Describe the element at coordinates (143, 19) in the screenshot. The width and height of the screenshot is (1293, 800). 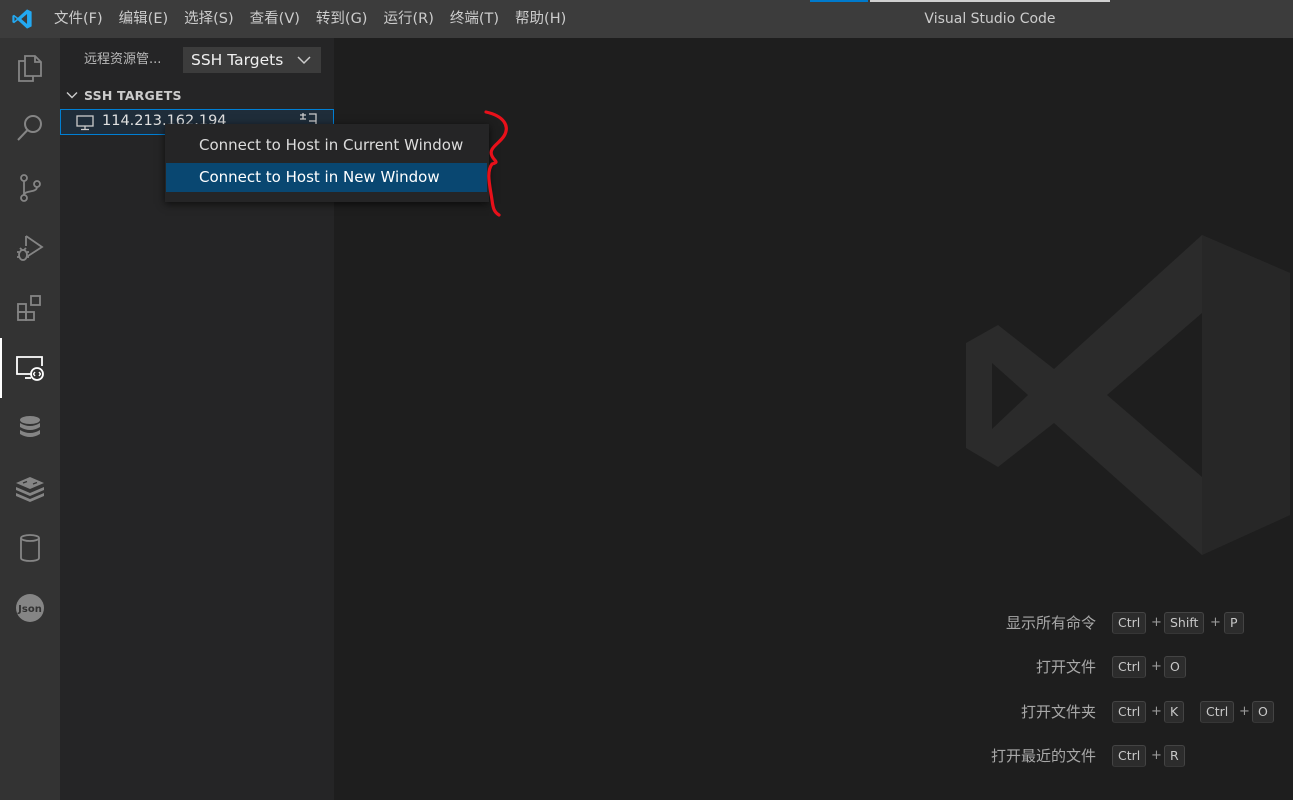
I see `menu-edit: 编辑(E)` at that location.